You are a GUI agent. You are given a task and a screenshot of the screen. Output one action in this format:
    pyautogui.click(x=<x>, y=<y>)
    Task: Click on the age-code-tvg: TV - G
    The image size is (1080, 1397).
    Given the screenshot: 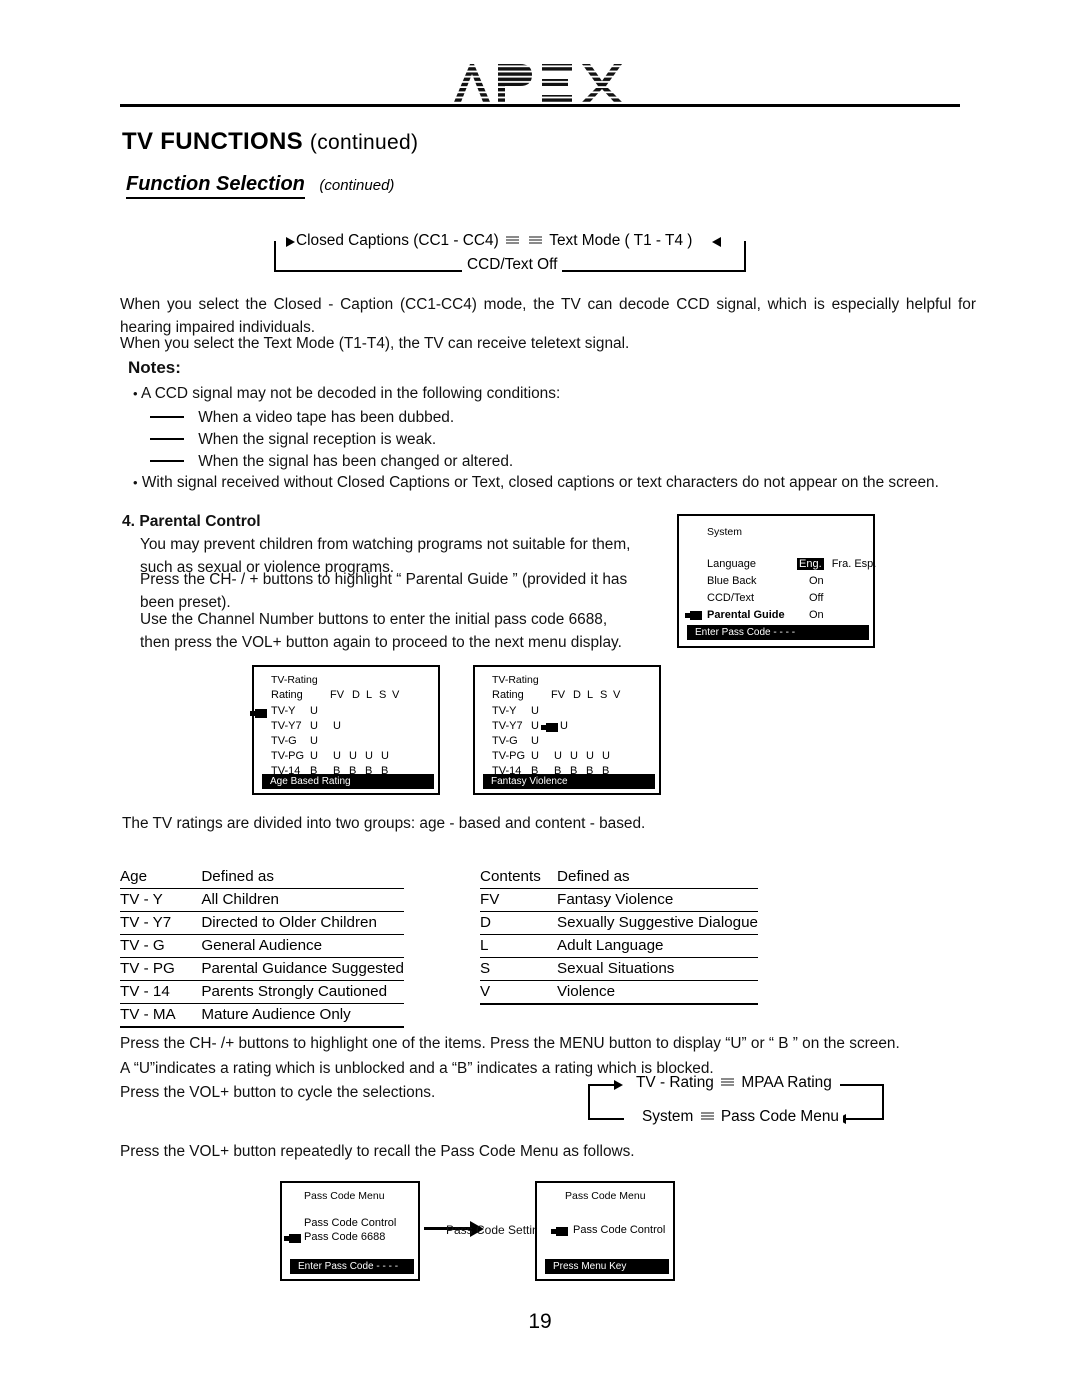 What is the action you would take?
    pyautogui.click(x=158, y=946)
    